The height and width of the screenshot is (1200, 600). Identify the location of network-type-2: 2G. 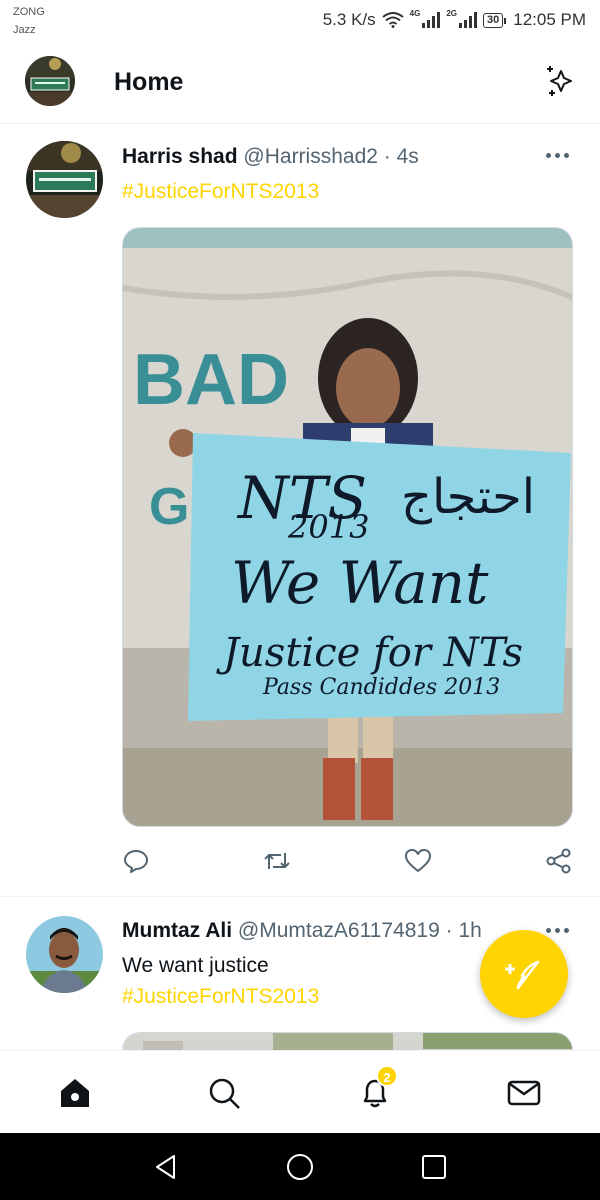
(451, 13).